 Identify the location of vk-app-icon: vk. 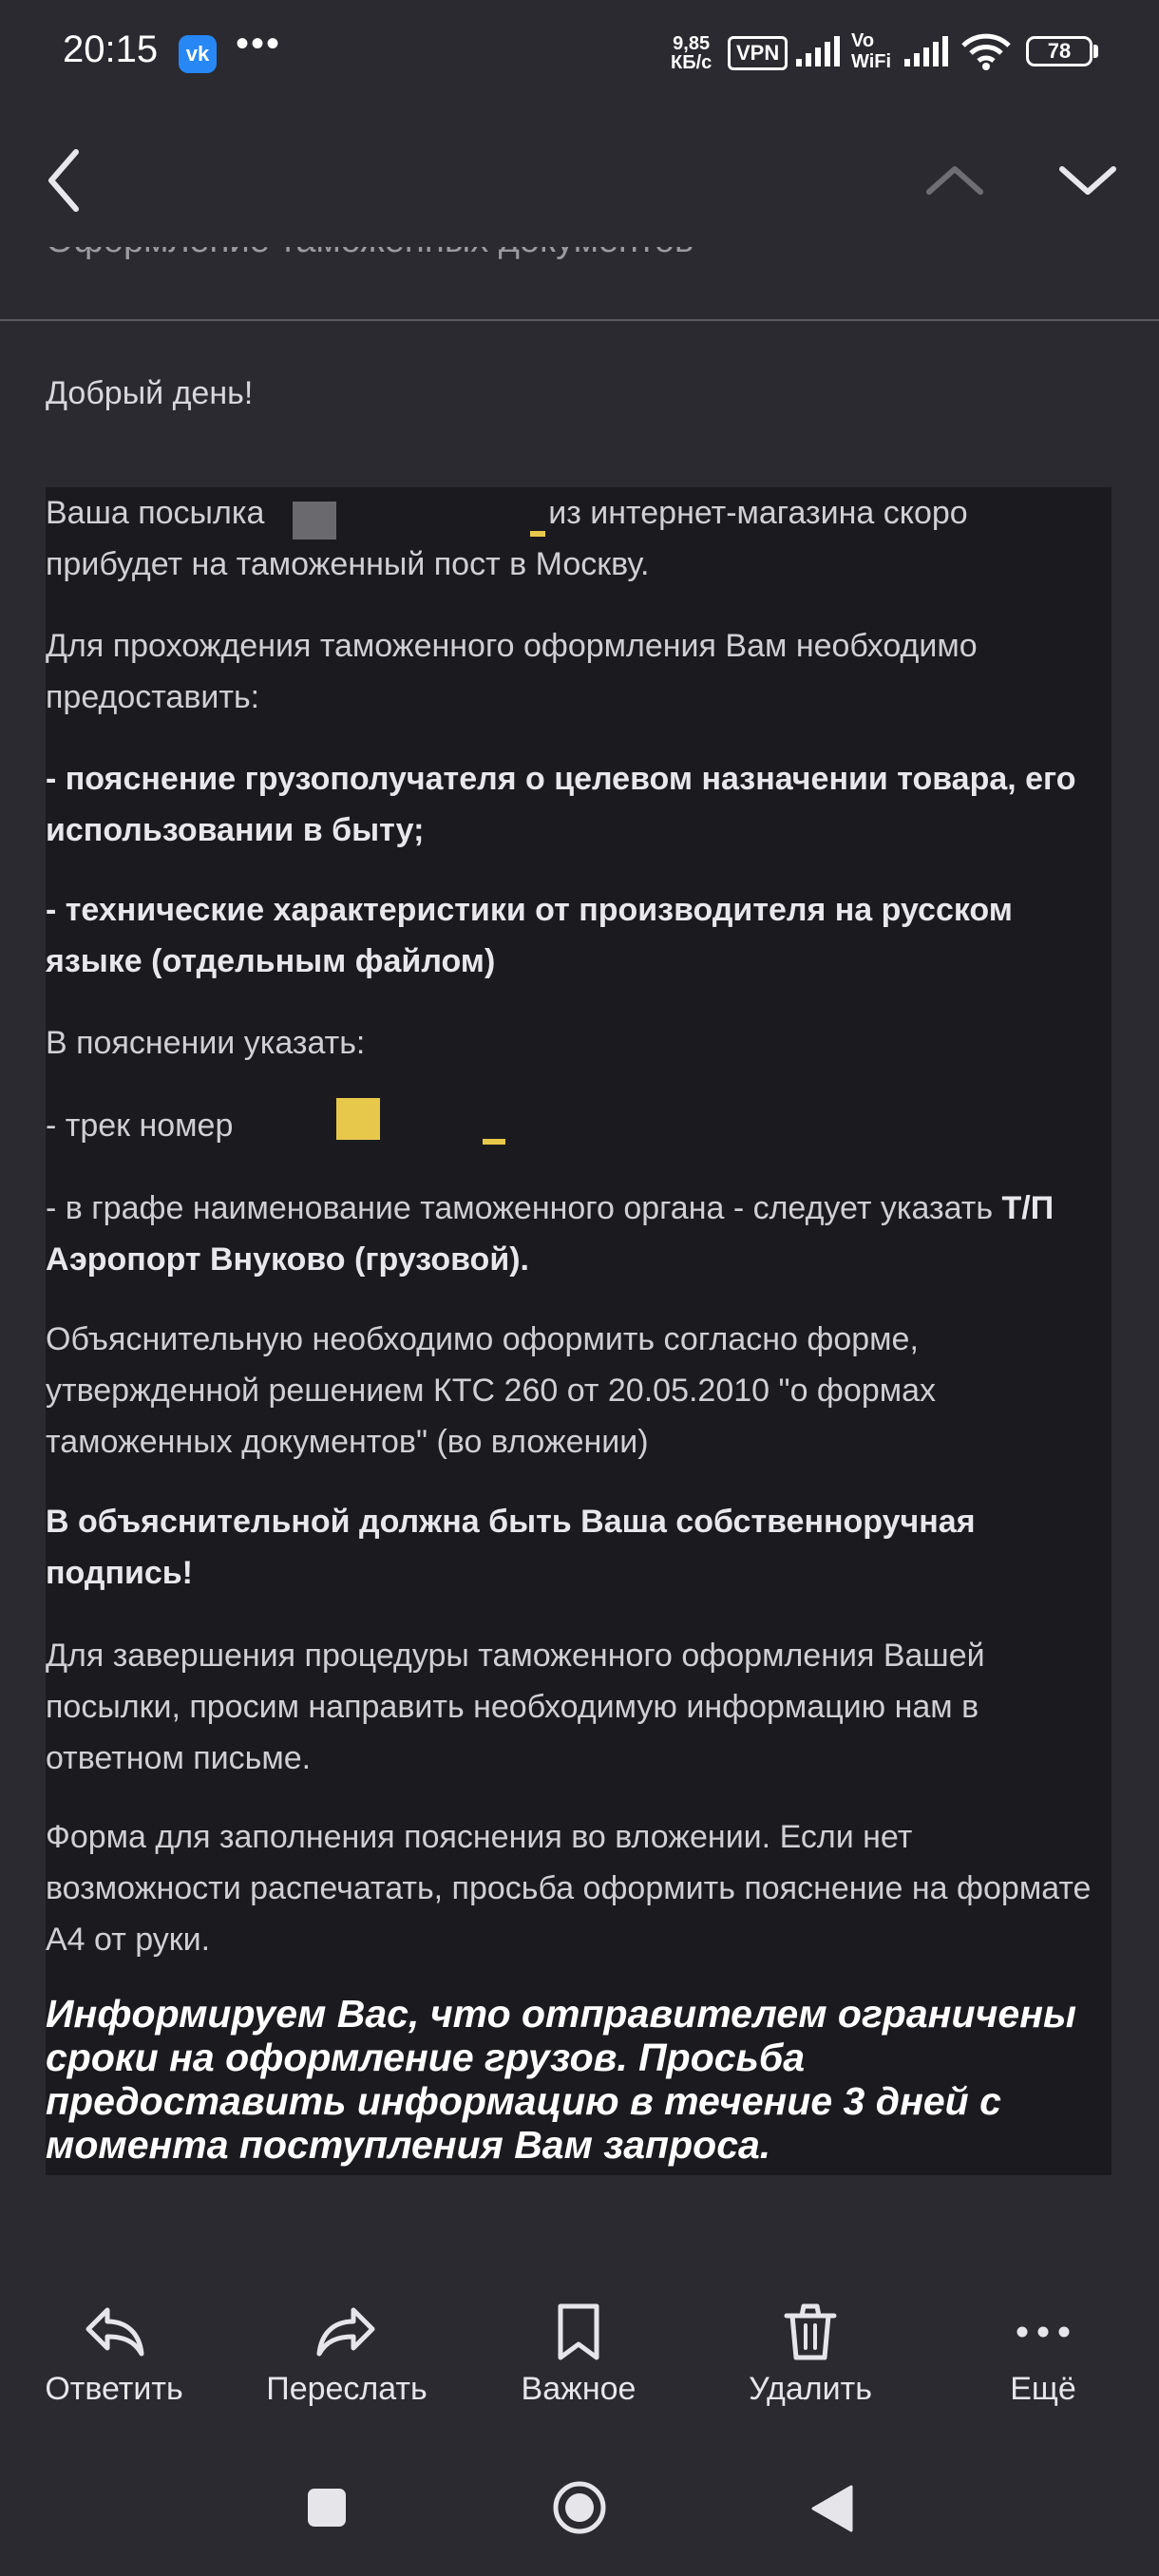
(198, 54).